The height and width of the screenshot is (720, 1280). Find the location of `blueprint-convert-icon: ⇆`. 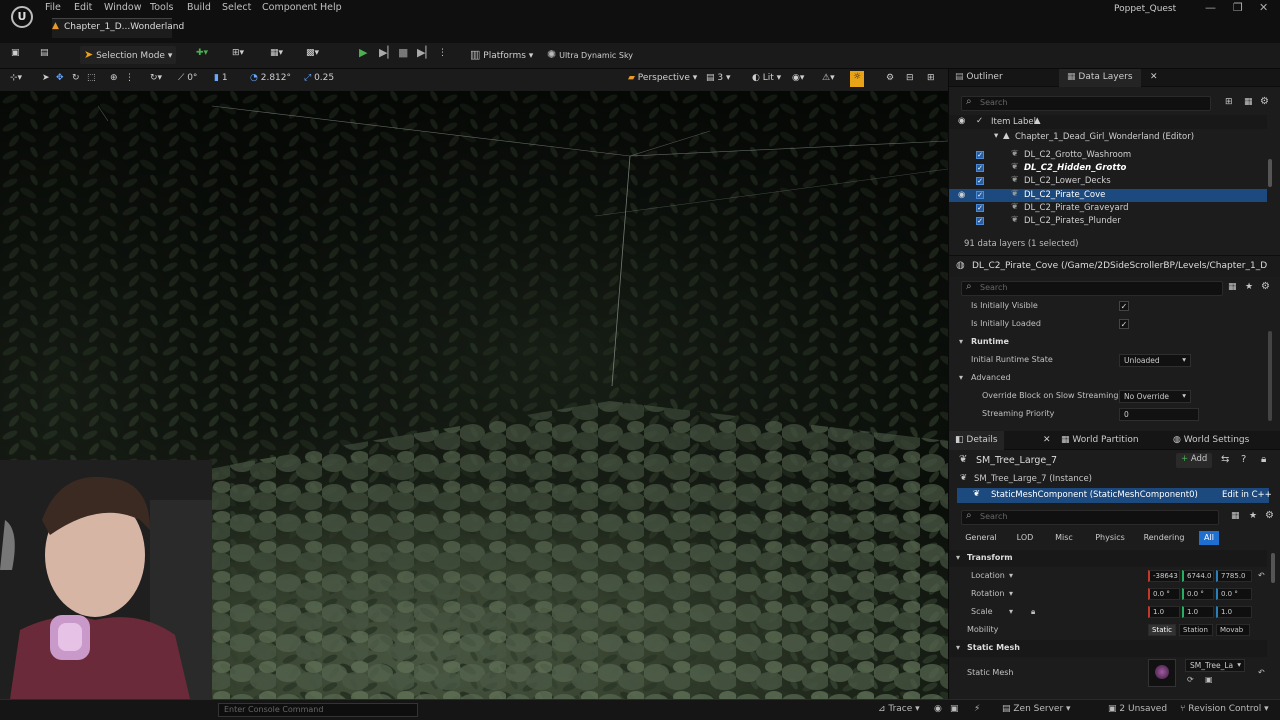

blueprint-convert-icon: ⇆ is located at coordinates (1225, 459).